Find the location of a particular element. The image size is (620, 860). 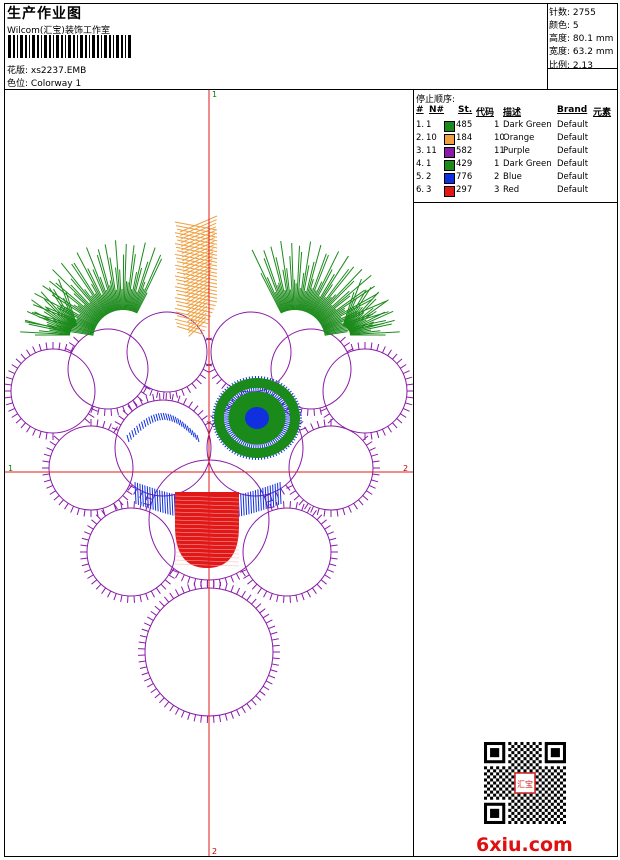

row-needle: 10 is located at coordinates (431, 138).